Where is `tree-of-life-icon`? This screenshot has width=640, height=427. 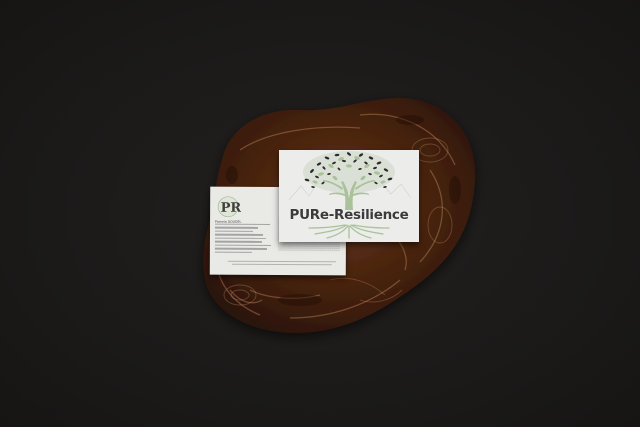 tree-of-life-icon is located at coordinates (350, 195).